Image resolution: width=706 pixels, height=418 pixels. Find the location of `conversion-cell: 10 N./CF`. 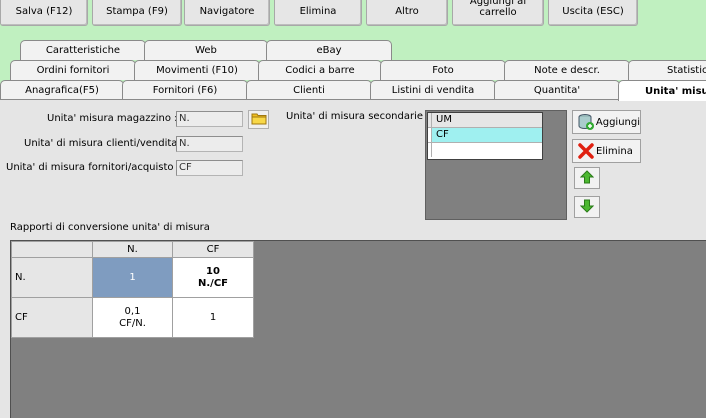

conversion-cell: 10 N./CF is located at coordinates (213, 277).